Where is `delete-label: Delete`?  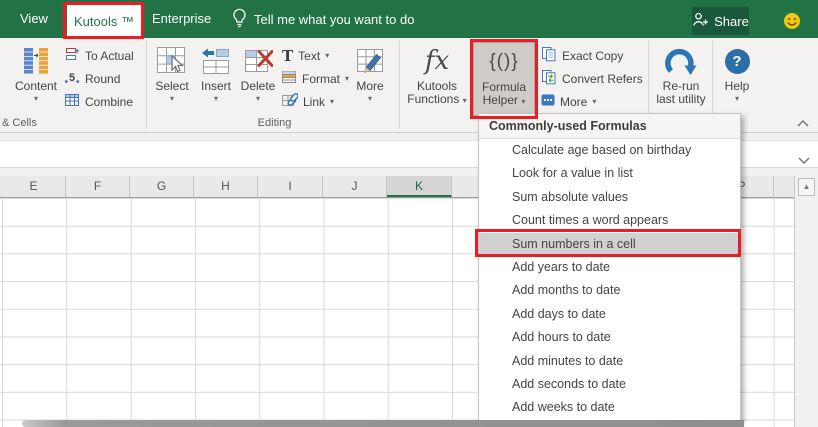
delete-label: Delete is located at coordinates (258, 86).